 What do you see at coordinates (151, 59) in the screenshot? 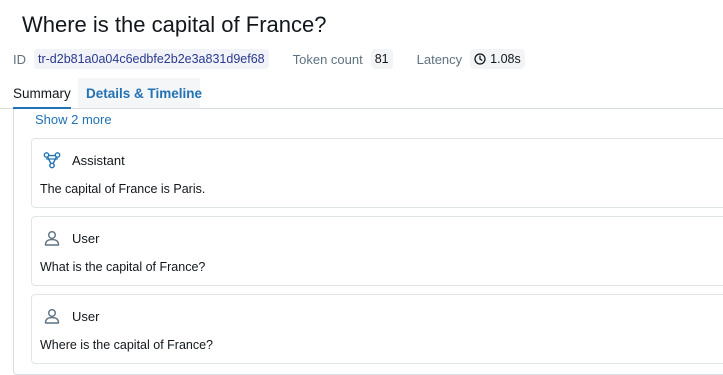
I see `trace-id-chip: tr-d2b81a0a04c6edbfe2b2e3a831d9ef68` at bounding box center [151, 59].